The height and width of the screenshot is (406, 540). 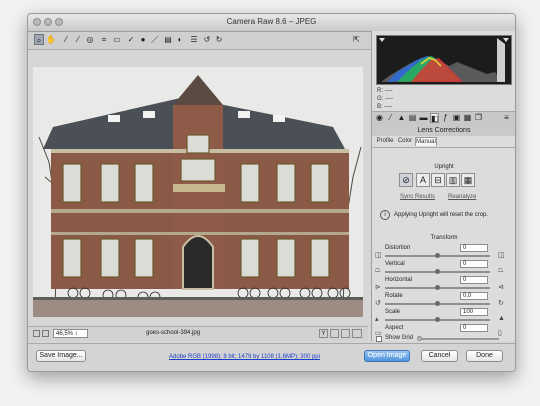 I want to click on reanalyze-link: Reanalyze, so click(x=462, y=197).